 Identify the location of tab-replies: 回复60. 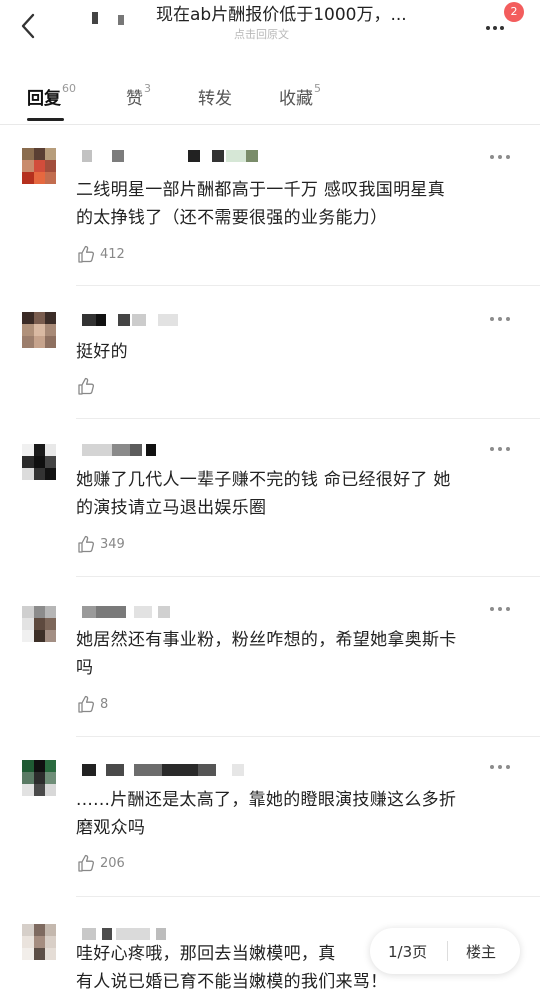
(51, 95).